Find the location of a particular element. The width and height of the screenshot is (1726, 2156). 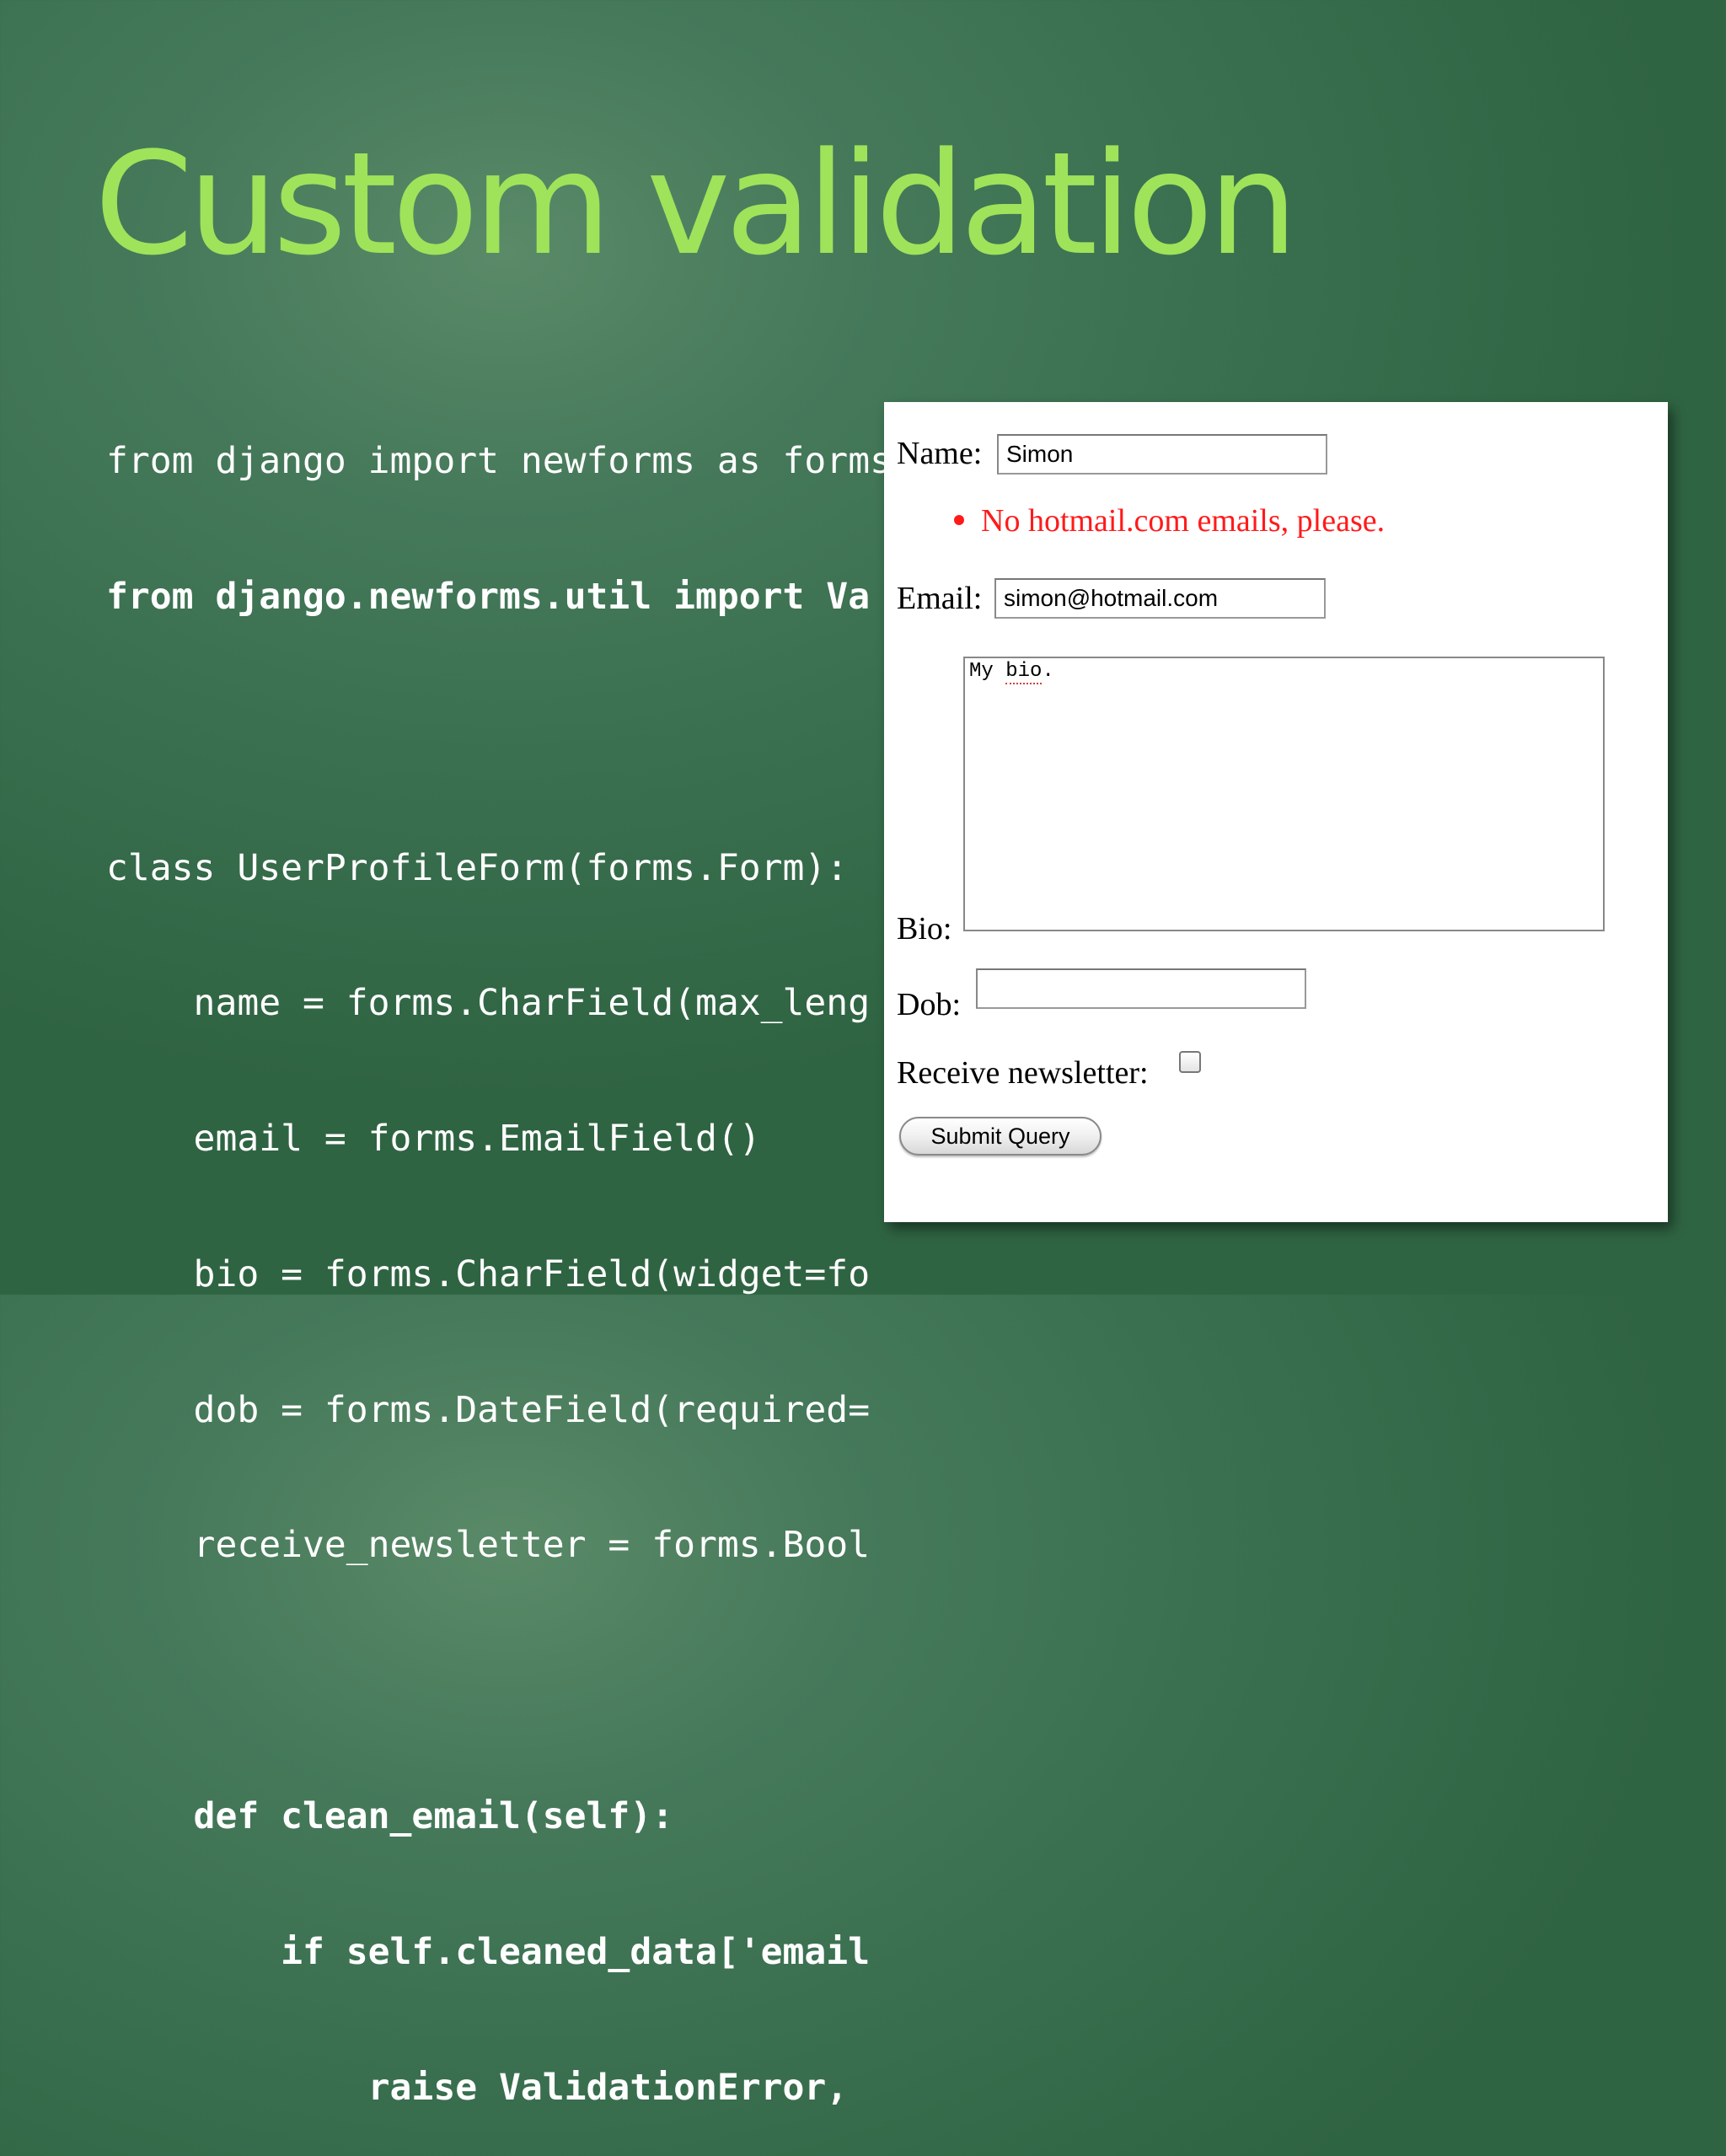

error-text: No hotmail.com emails, please. is located at coordinates (1183, 521).